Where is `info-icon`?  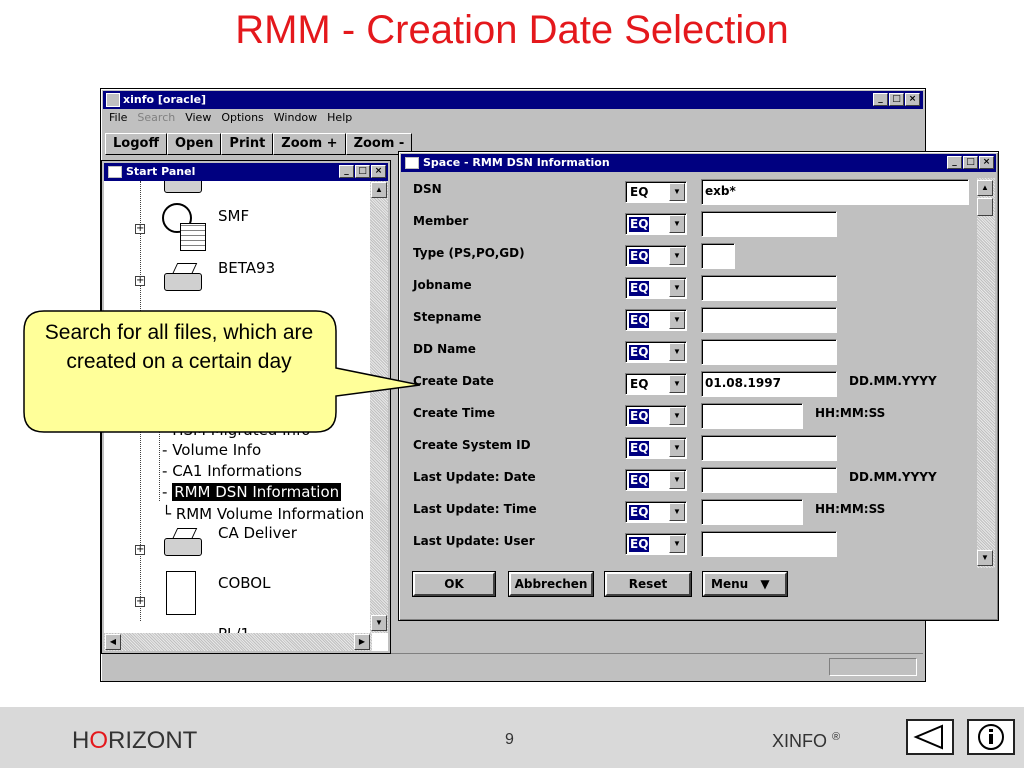 info-icon is located at coordinates (991, 737).